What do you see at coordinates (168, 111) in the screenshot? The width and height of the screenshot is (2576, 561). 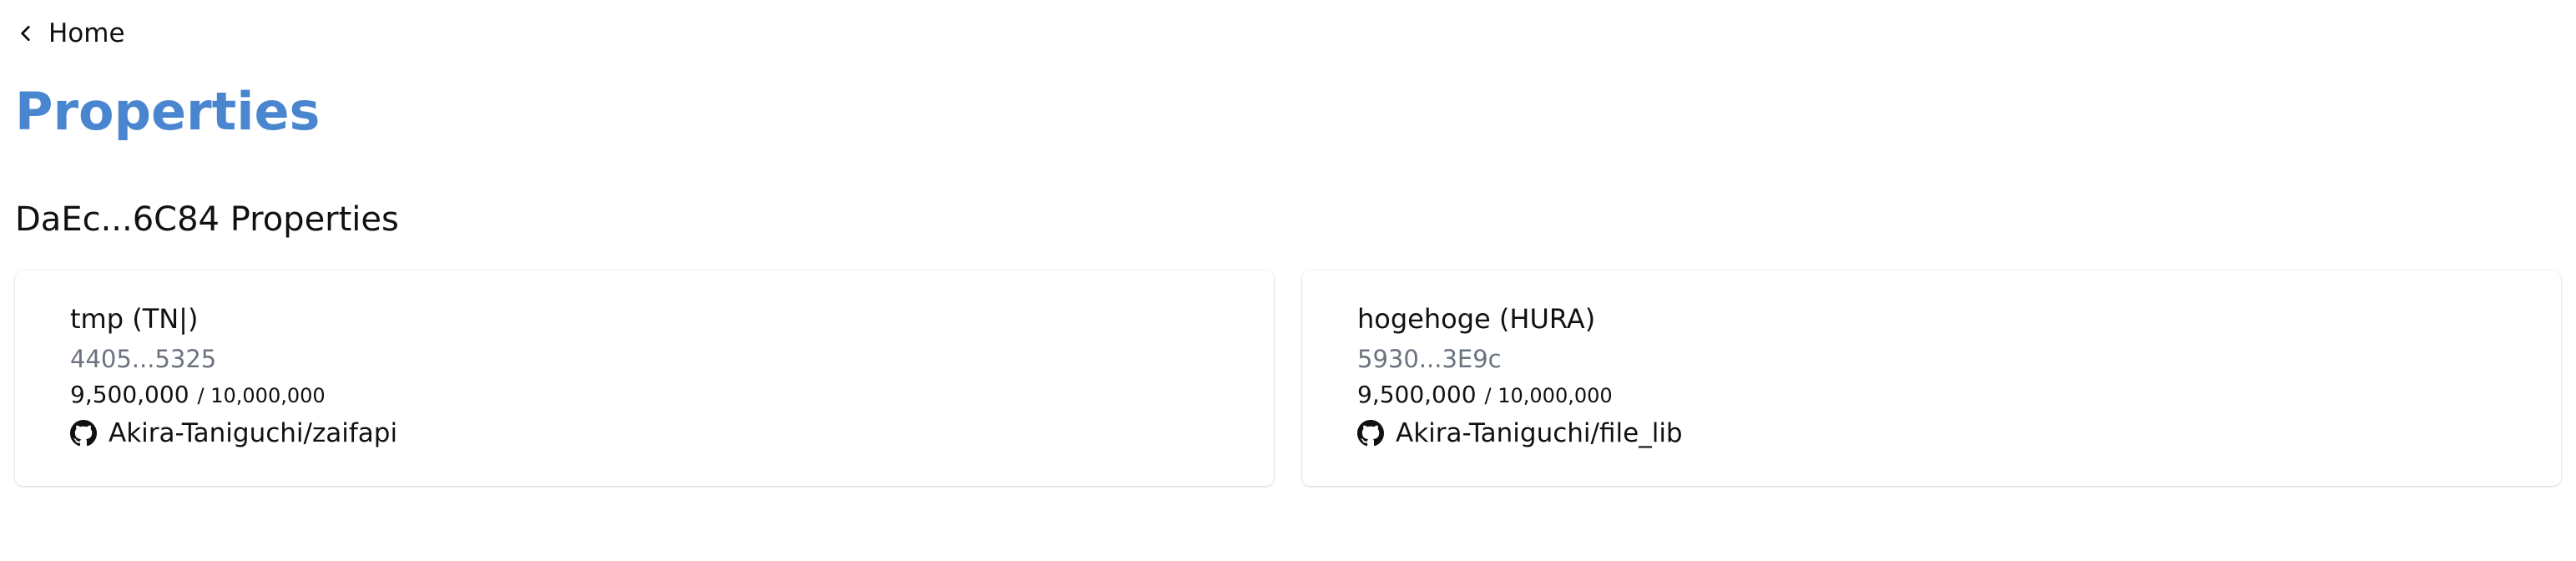 I see `page-title: Properties` at bounding box center [168, 111].